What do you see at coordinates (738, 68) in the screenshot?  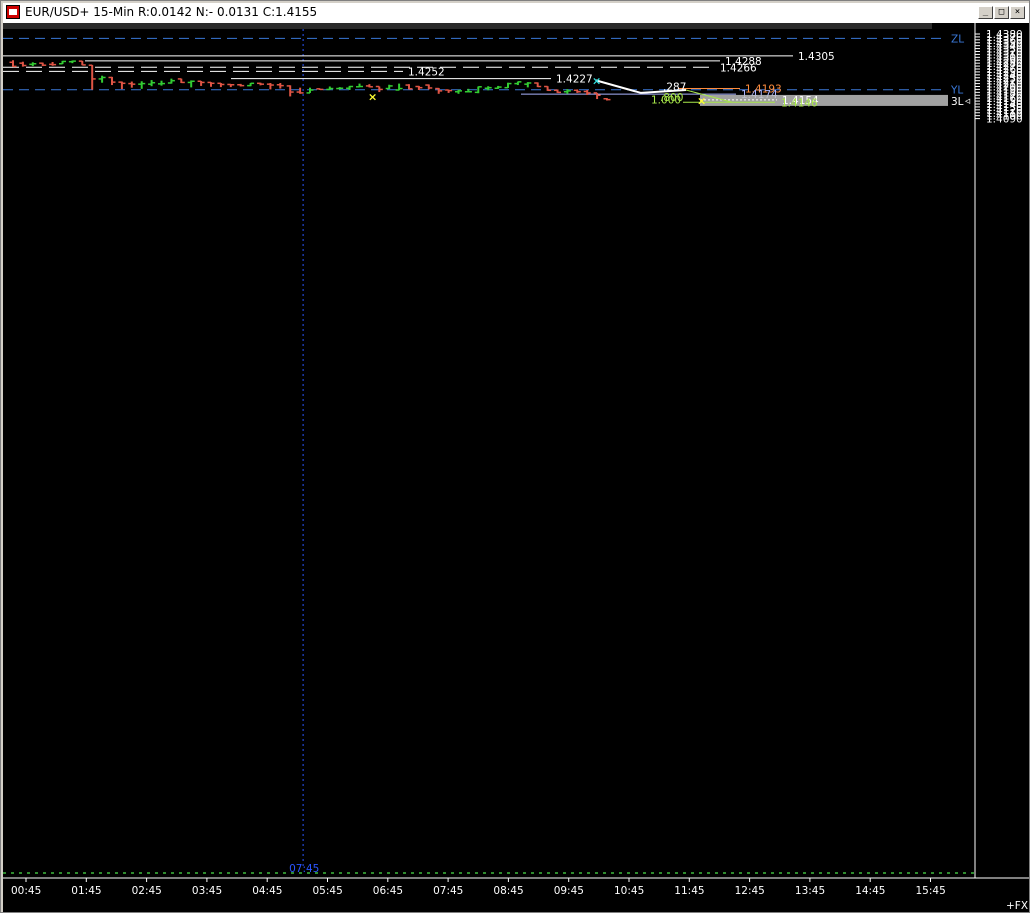 I see `level-label-1.4266: 1.4266` at bounding box center [738, 68].